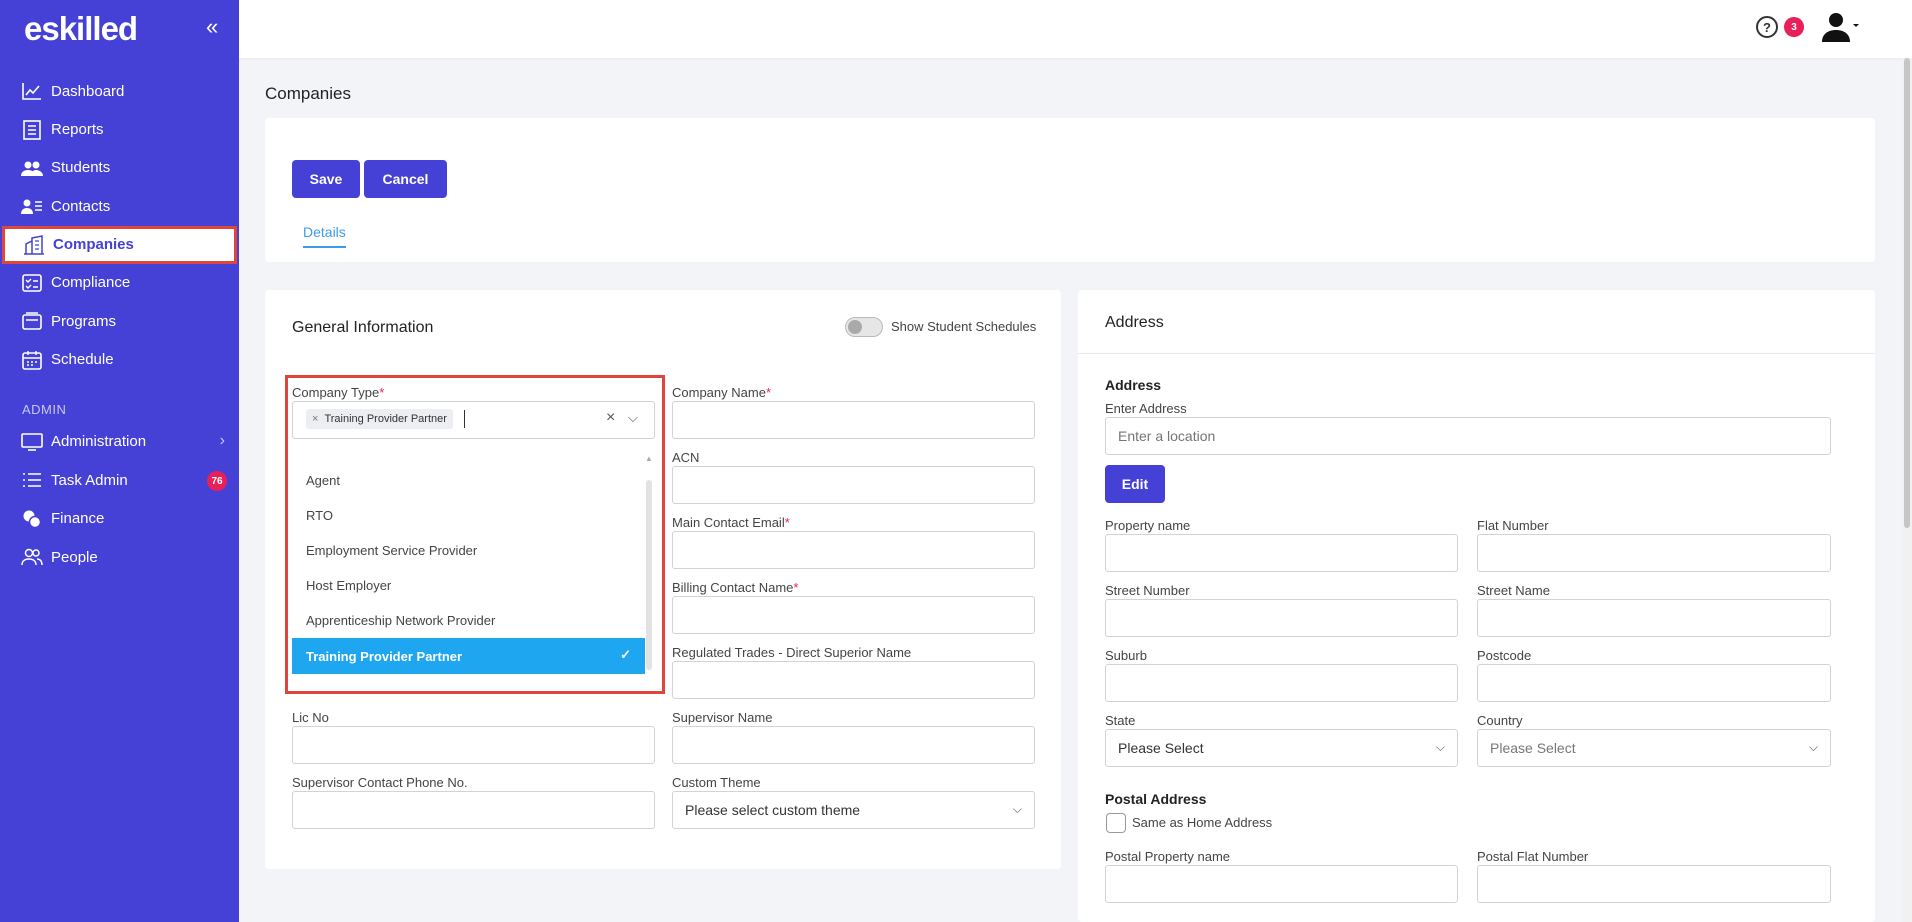 The height and width of the screenshot is (922, 1912). What do you see at coordinates (119, 519) in the screenshot?
I see `sidebar-item-finance: Finance` at bounding box center [119, 519].